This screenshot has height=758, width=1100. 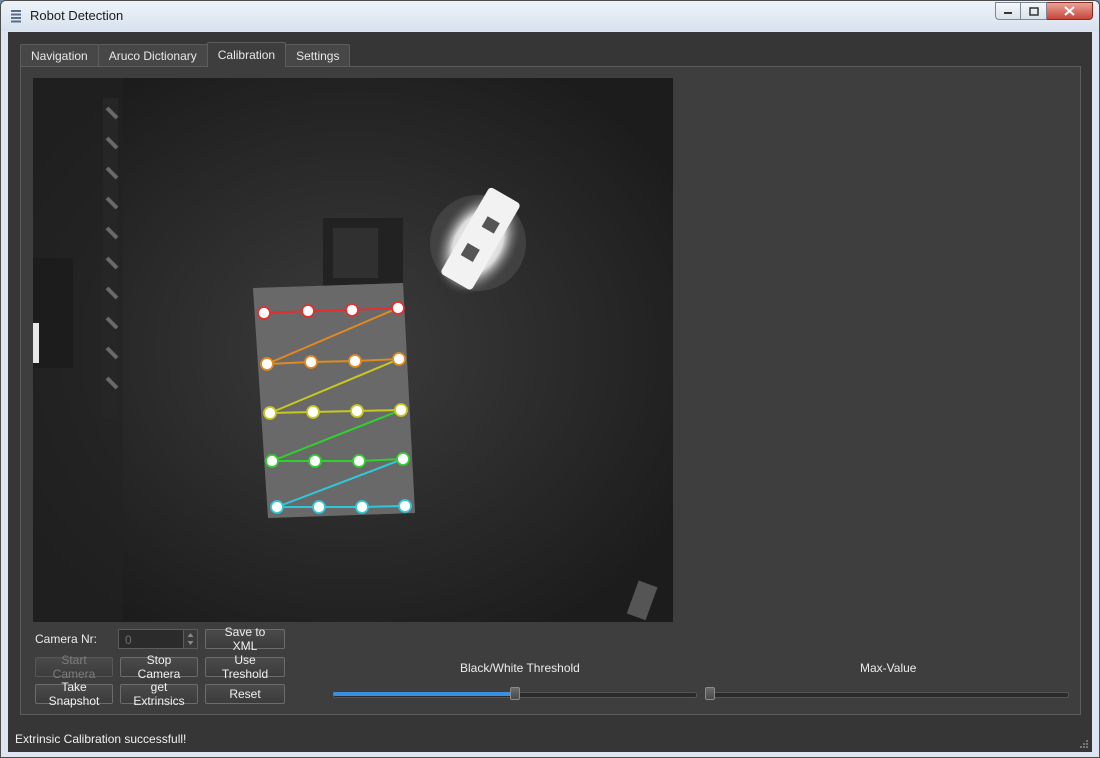 What do you see at coordinates (888, 668) in the screenshot?
I see `max-value-label: Max-Value` at bounding box center [888, 668].